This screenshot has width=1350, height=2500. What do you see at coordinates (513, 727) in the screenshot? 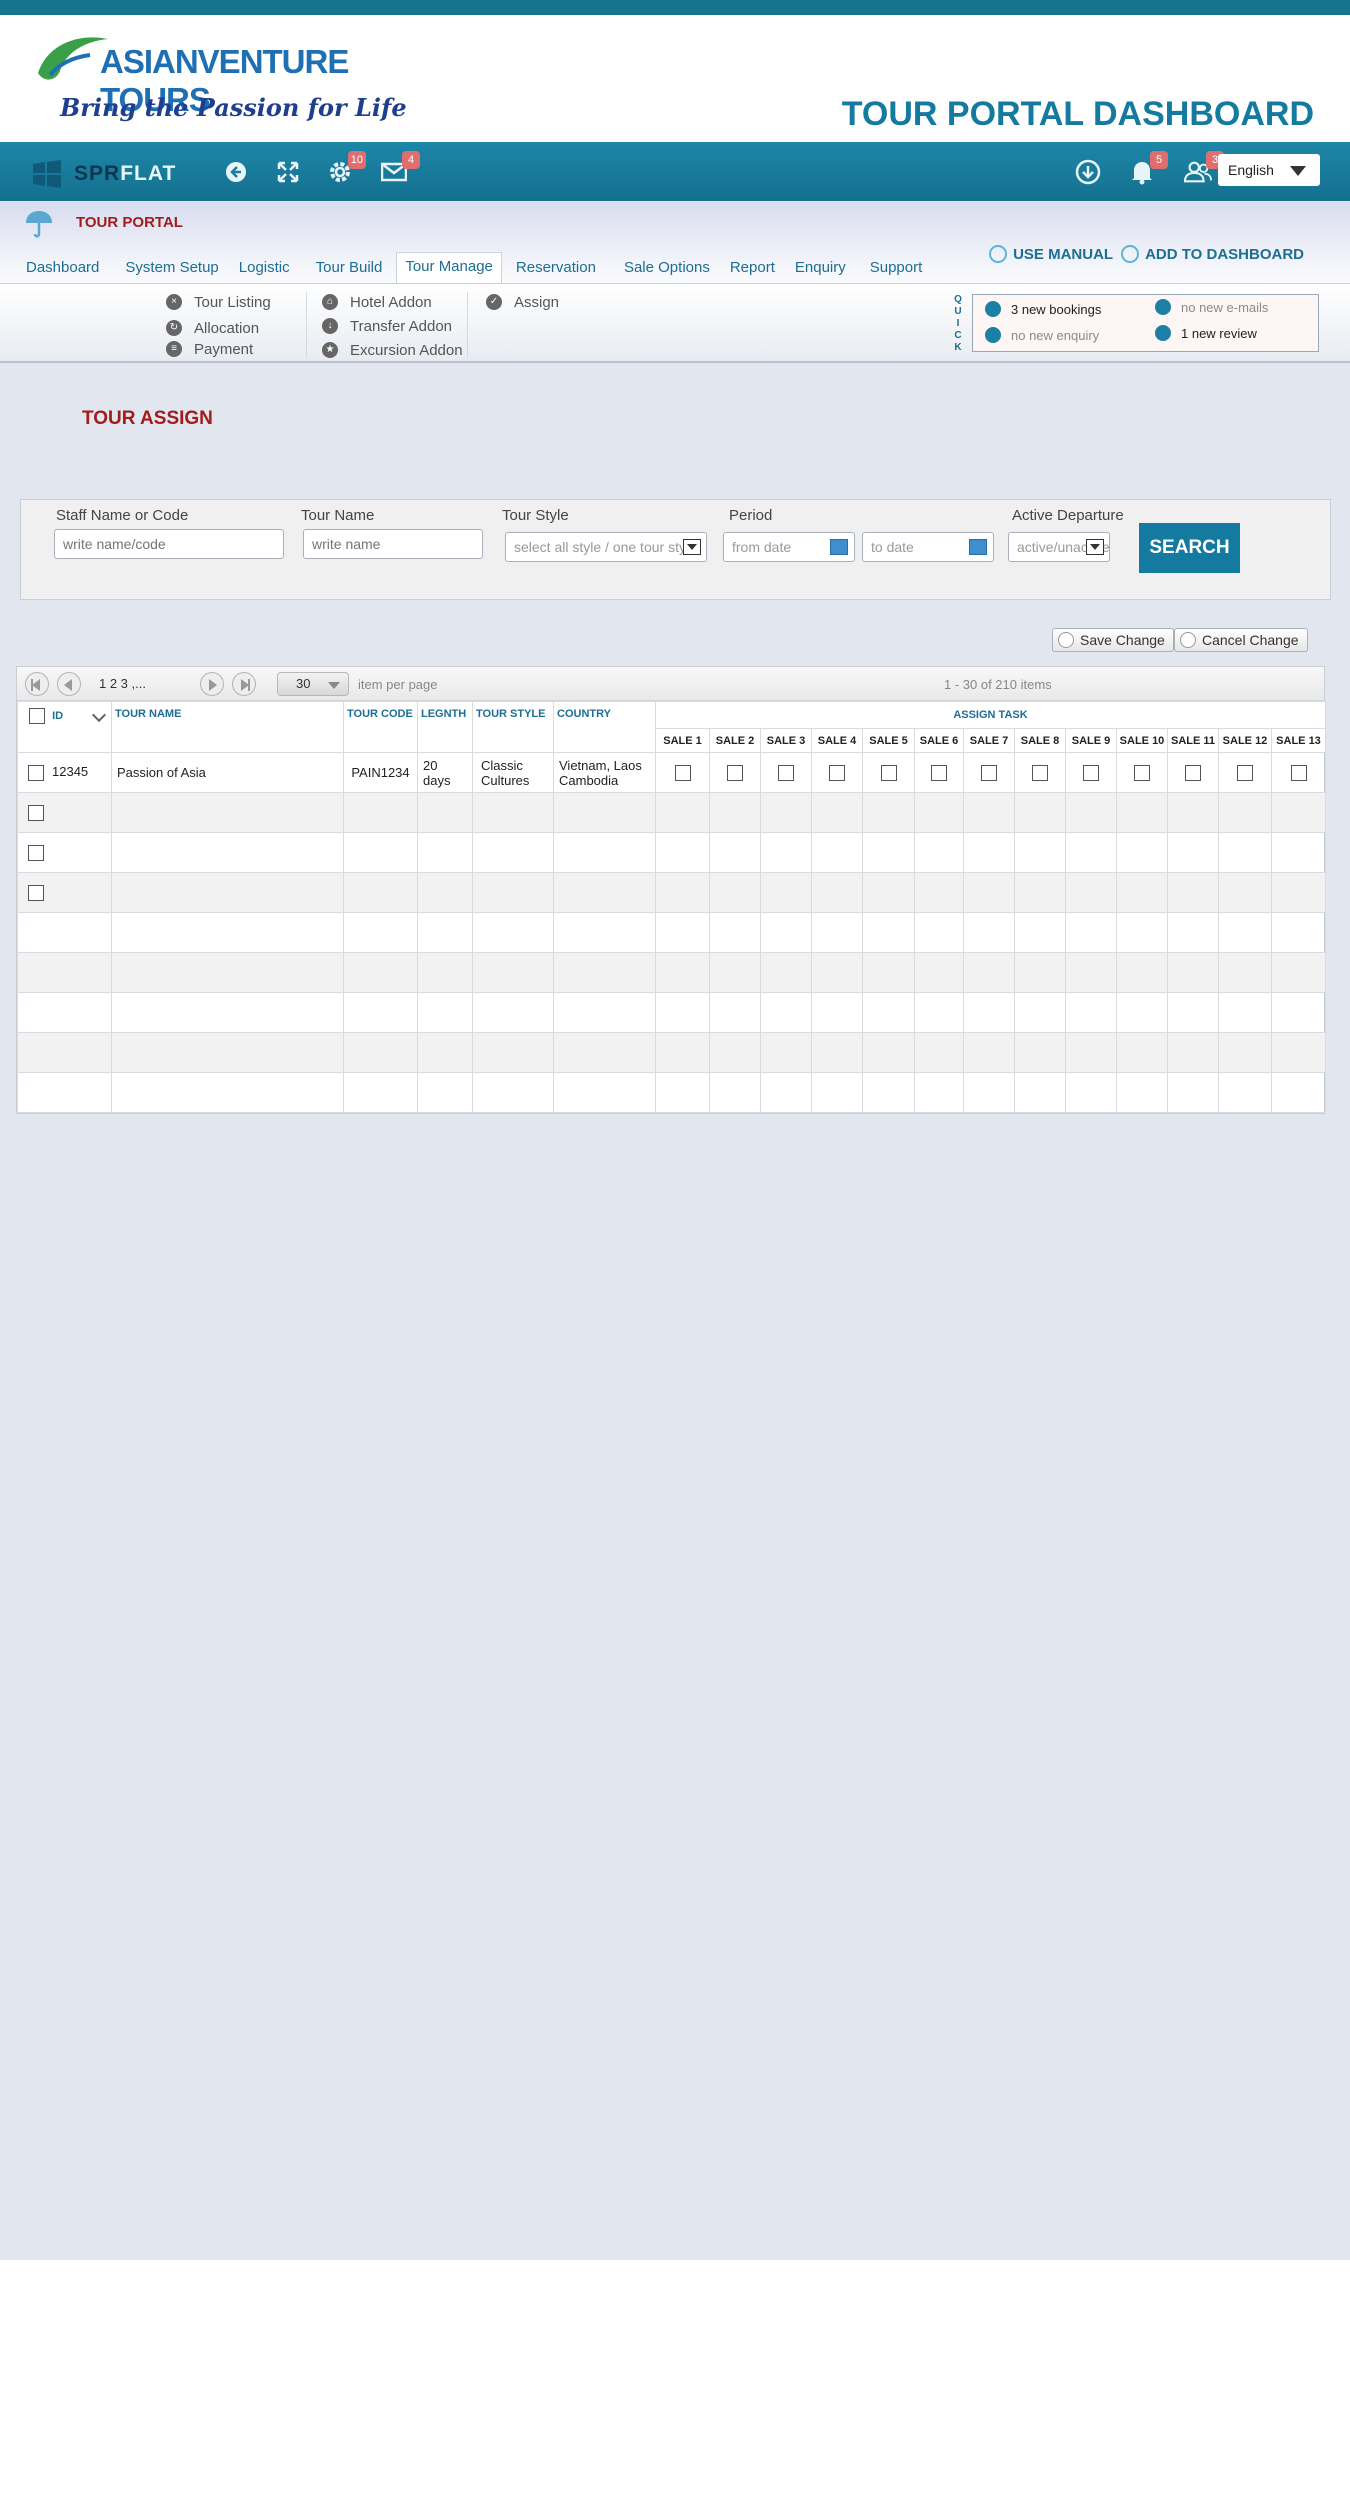
I see `col-tour-style-header: TOUR STYLE` at bounding box center [513, 727].